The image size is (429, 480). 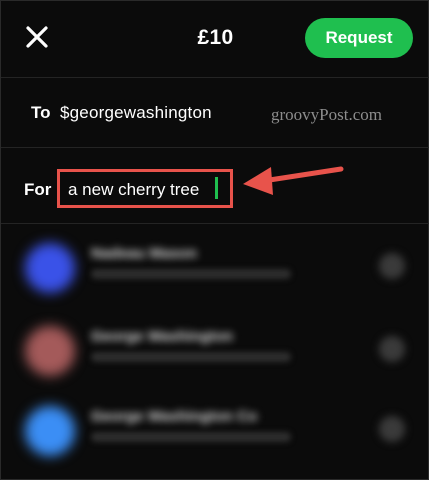 I want to click on note-input-highlight: a new cherry tree, so click(x=145, y=188).